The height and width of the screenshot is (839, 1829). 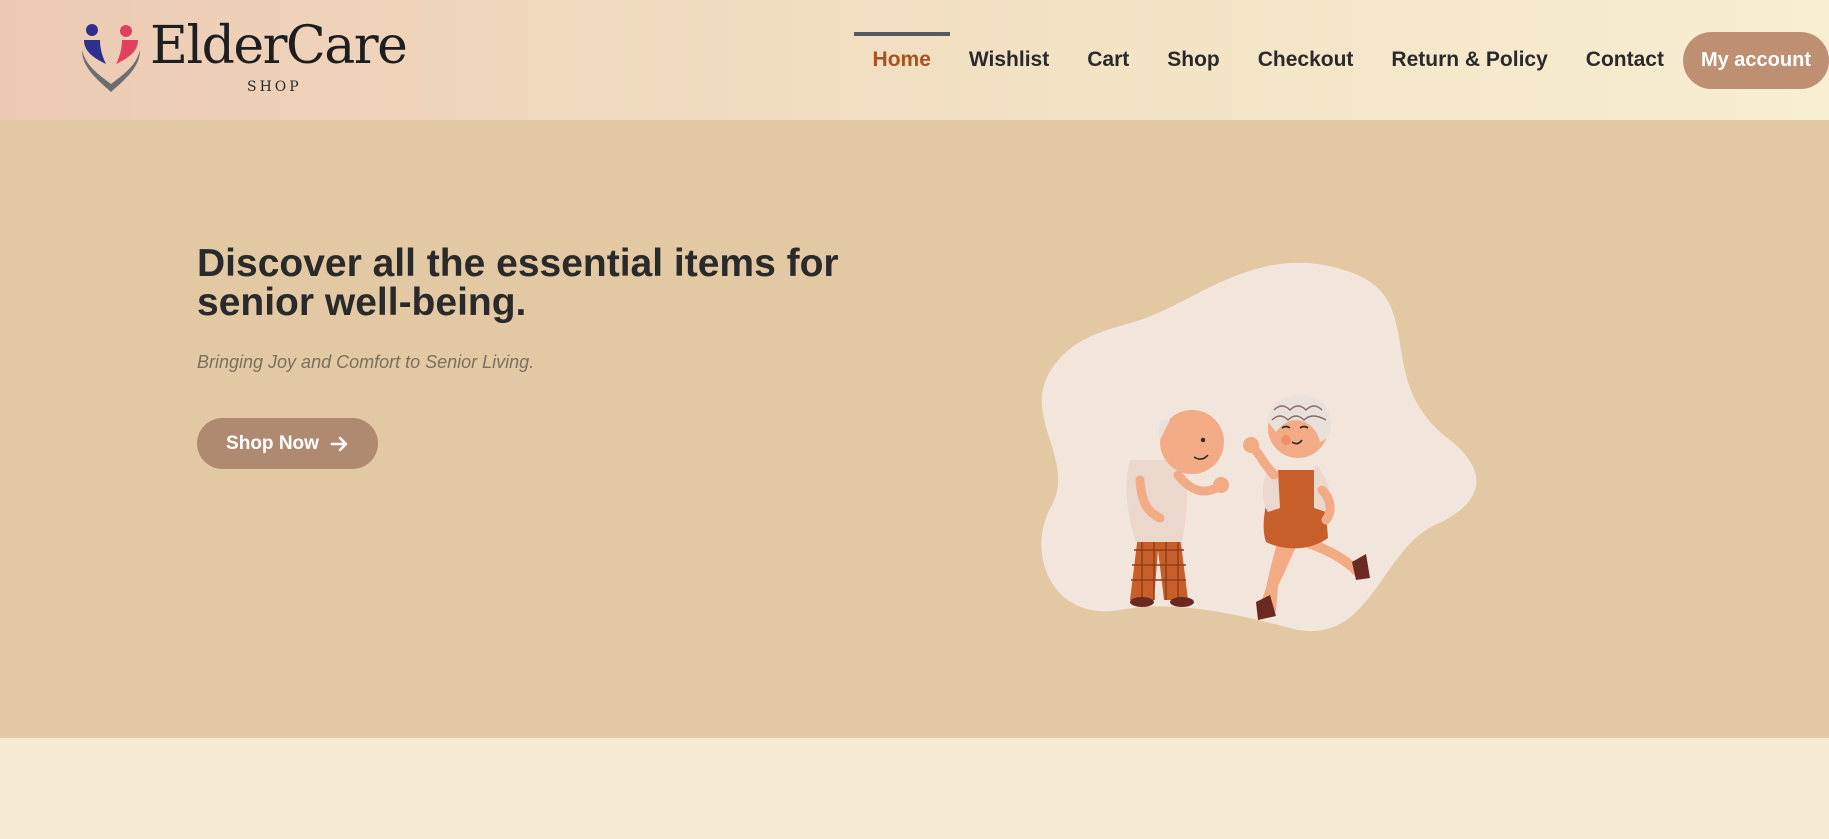 I want to click on heart-people-logo-icon, so click(x=111, y=58).